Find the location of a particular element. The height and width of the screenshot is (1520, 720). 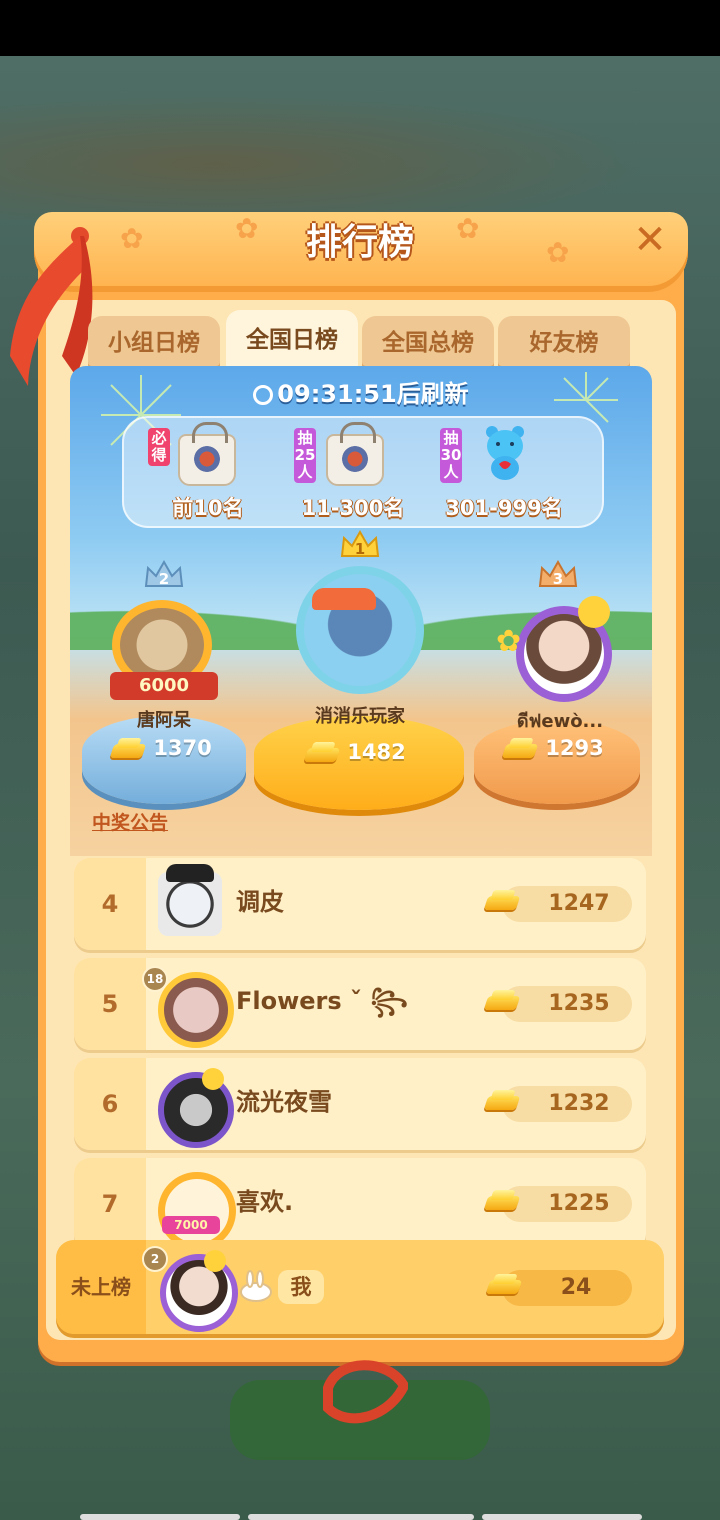

podium-score-row: 1482 is located at coordinates (366, 752).